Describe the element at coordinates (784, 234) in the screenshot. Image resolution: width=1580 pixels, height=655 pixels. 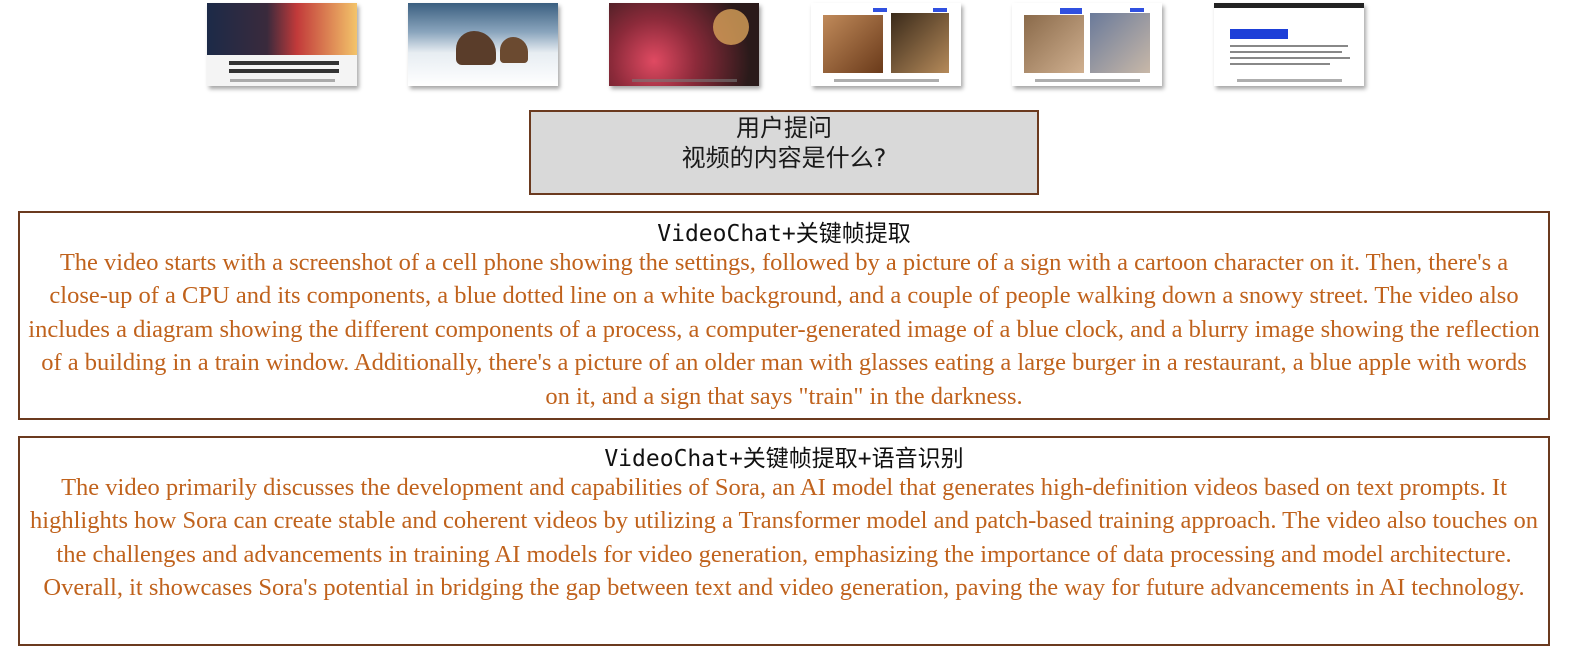
I see `answer-title: VideoChat+关键帧提取` at that location.